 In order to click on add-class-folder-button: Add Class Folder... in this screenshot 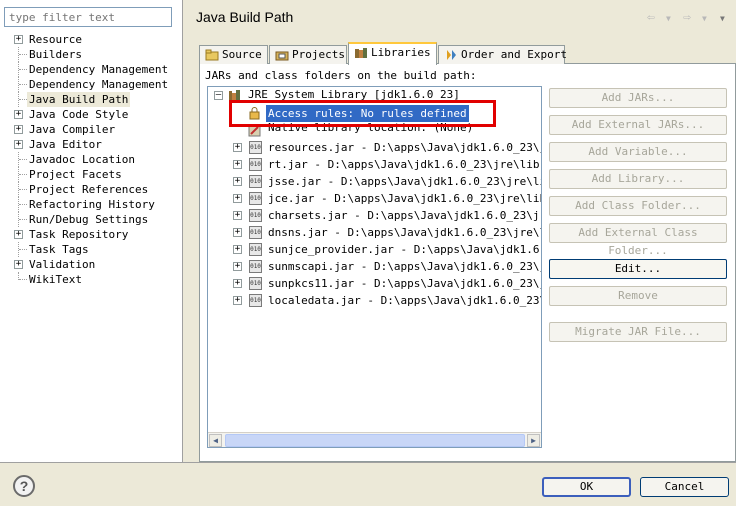, I will do `click(638, 206)`.